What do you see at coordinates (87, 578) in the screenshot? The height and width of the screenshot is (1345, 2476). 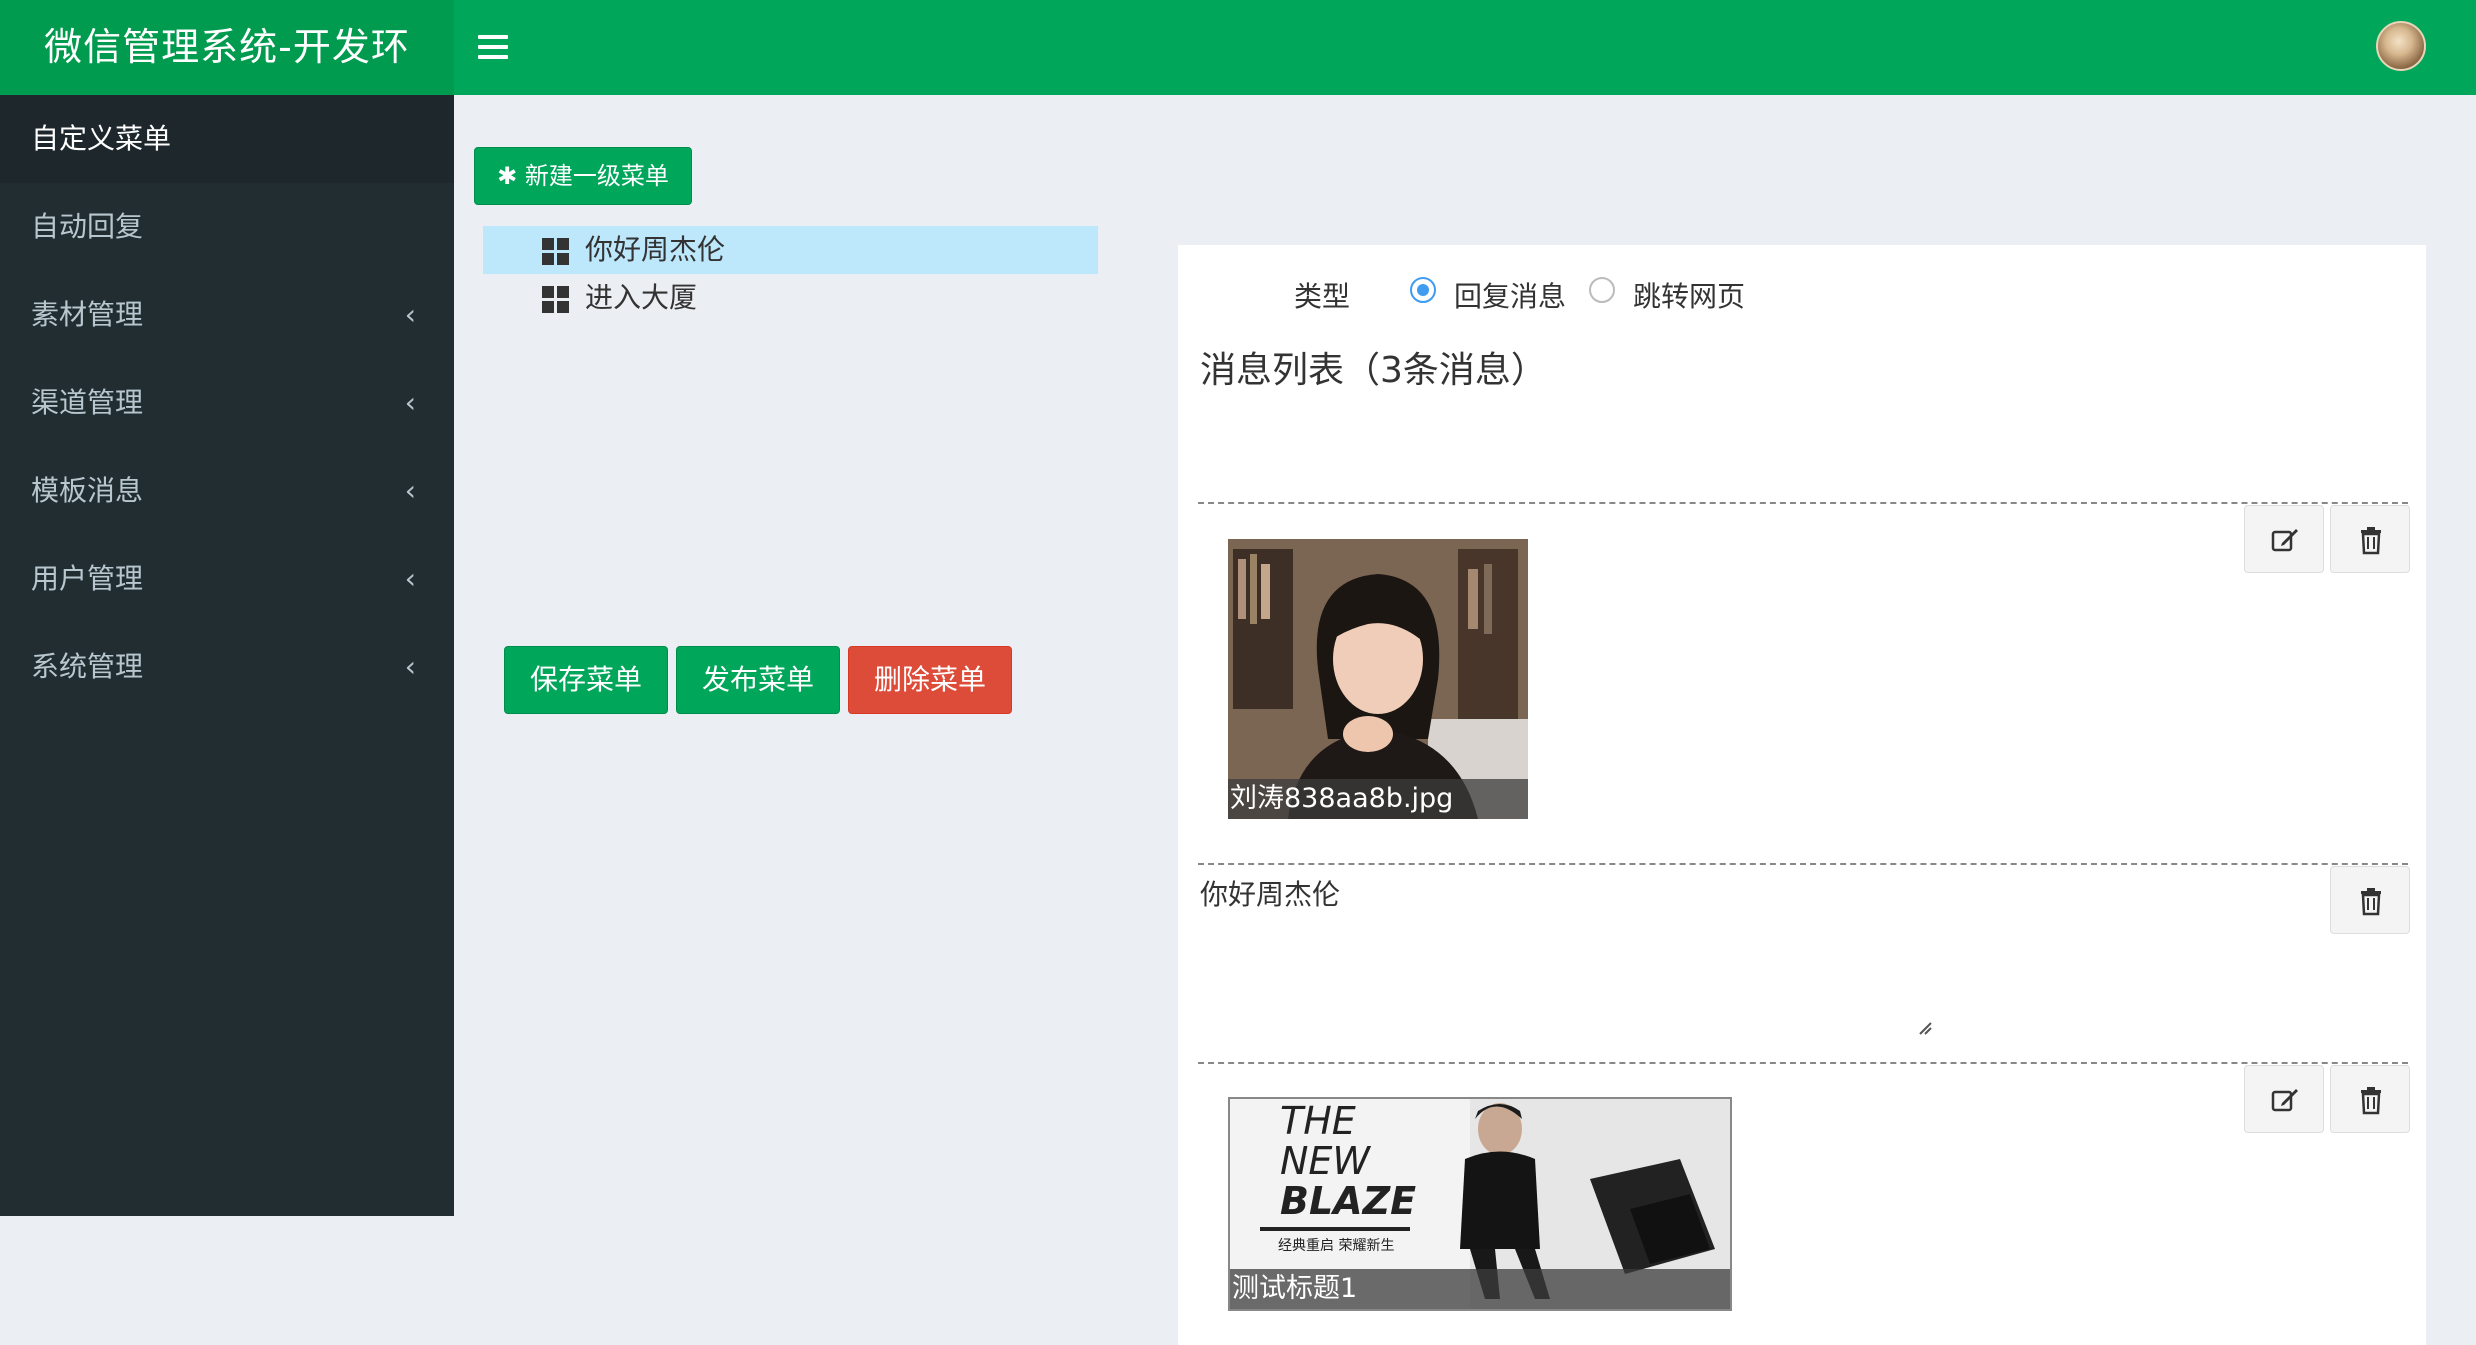 I see `sidebar-item-label: 用户管理` at bounding box center [87, 578].